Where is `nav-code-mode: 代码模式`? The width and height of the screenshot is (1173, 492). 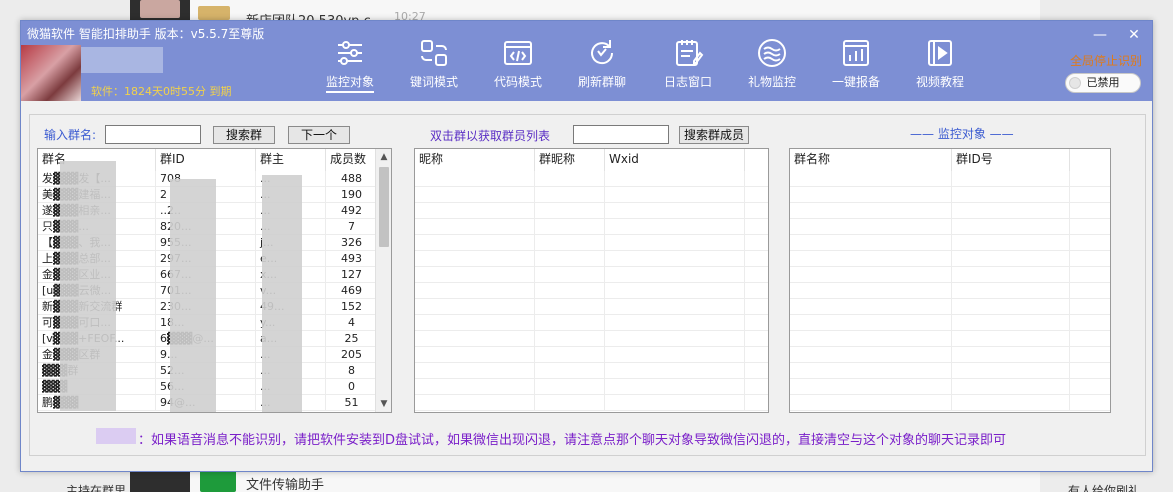
nav-code-mode: 代码模式 is located at coordinates (518, 67).